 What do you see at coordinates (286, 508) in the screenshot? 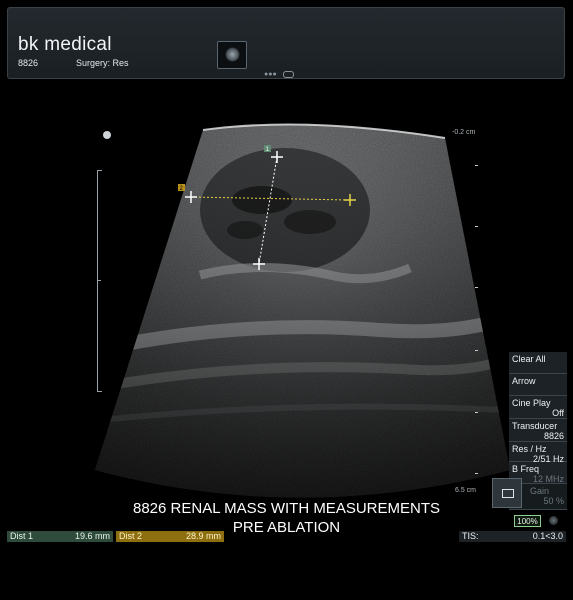
I see `annotation-line-1: 8826 RENAL MASS WITH MEASUREMENTS` at bounding box center [286, 508].